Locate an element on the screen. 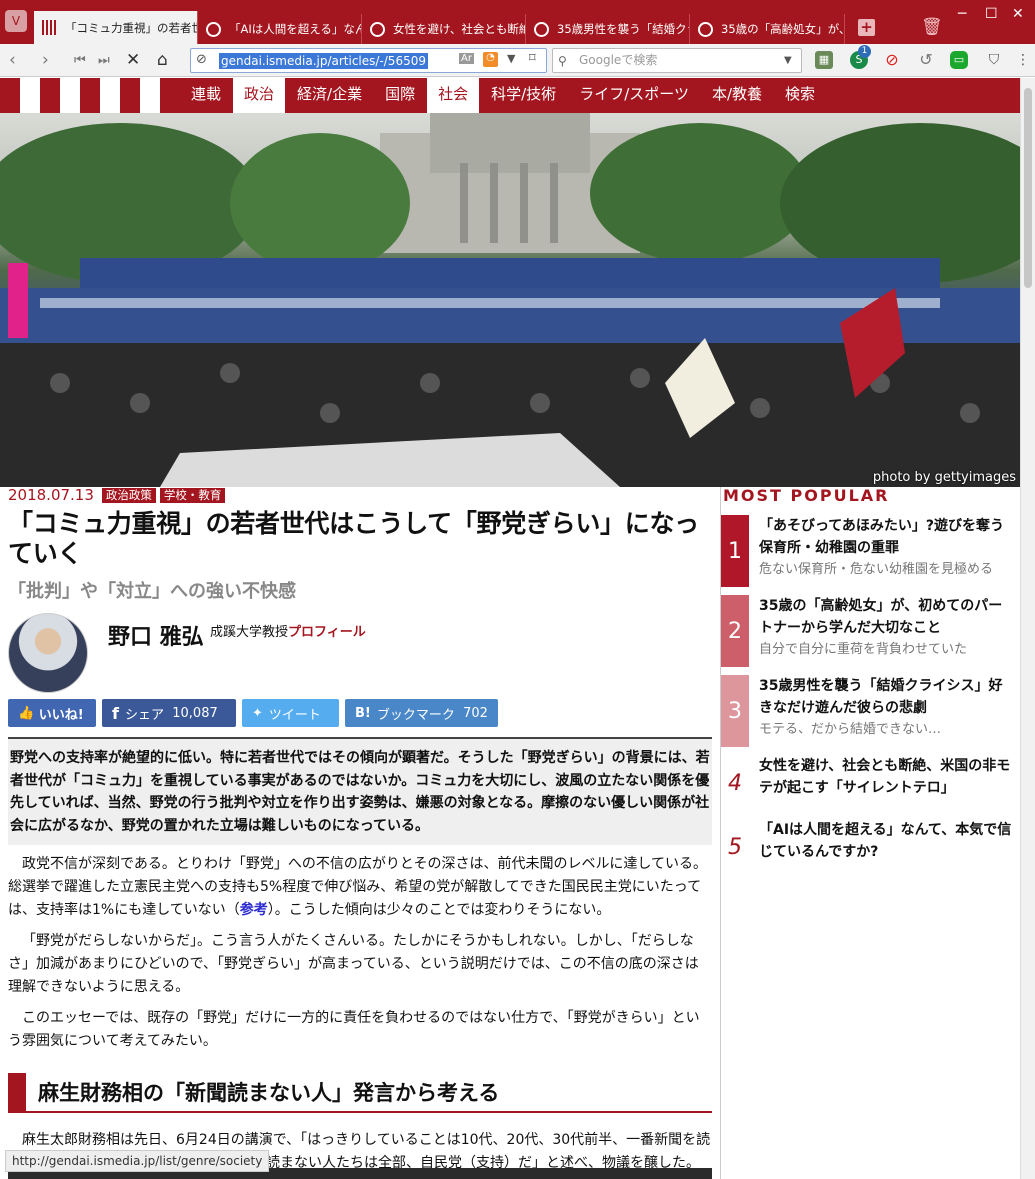  maximize-icon: ☐ is located at coordinates (991, 14).